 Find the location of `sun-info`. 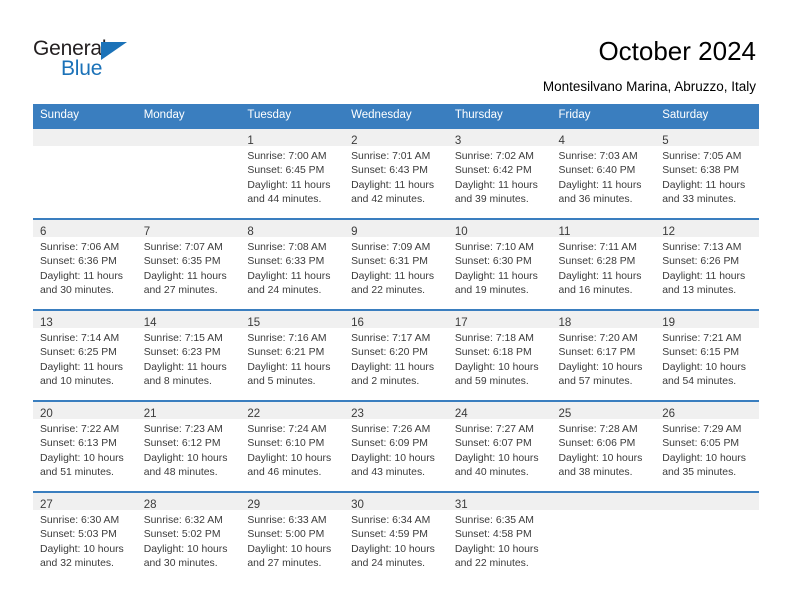

sun-info is located at coordinates (189, 148).